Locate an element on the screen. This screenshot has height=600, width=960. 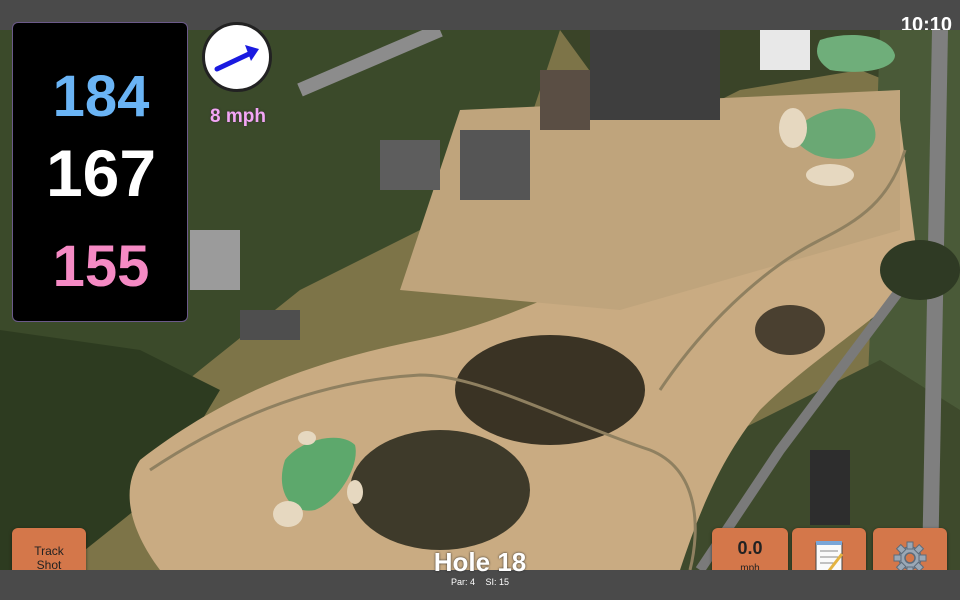
distance-panel: 184 167 155 is located at coordinates (100, 172).